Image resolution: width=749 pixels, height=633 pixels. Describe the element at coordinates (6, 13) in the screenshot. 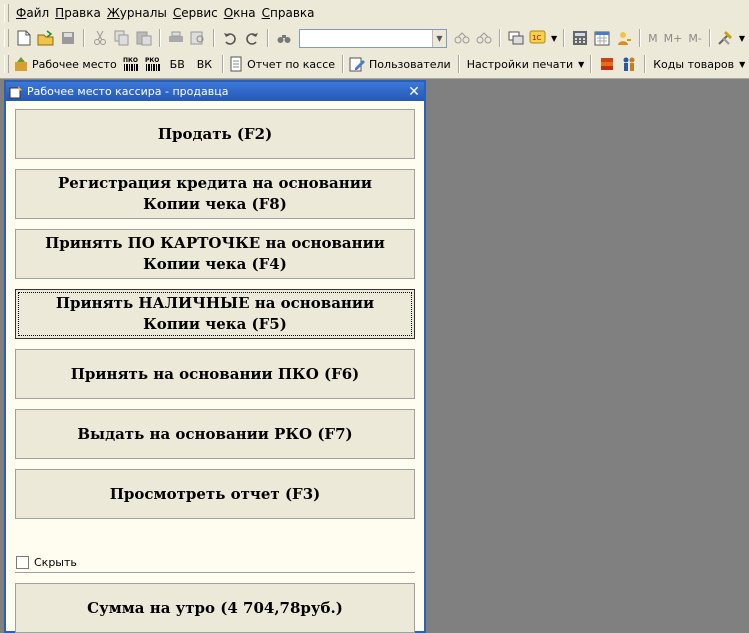

I see `menu-grip` at that location.